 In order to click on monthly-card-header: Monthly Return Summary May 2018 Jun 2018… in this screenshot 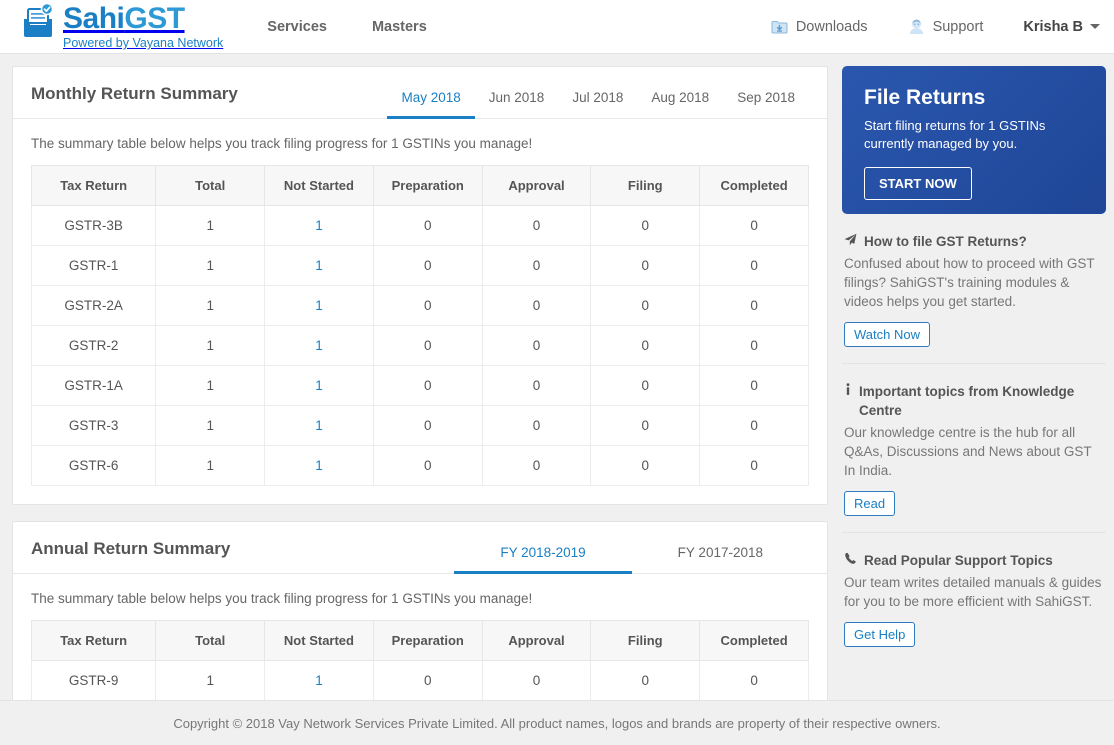, I will do `click(420, 93)`.